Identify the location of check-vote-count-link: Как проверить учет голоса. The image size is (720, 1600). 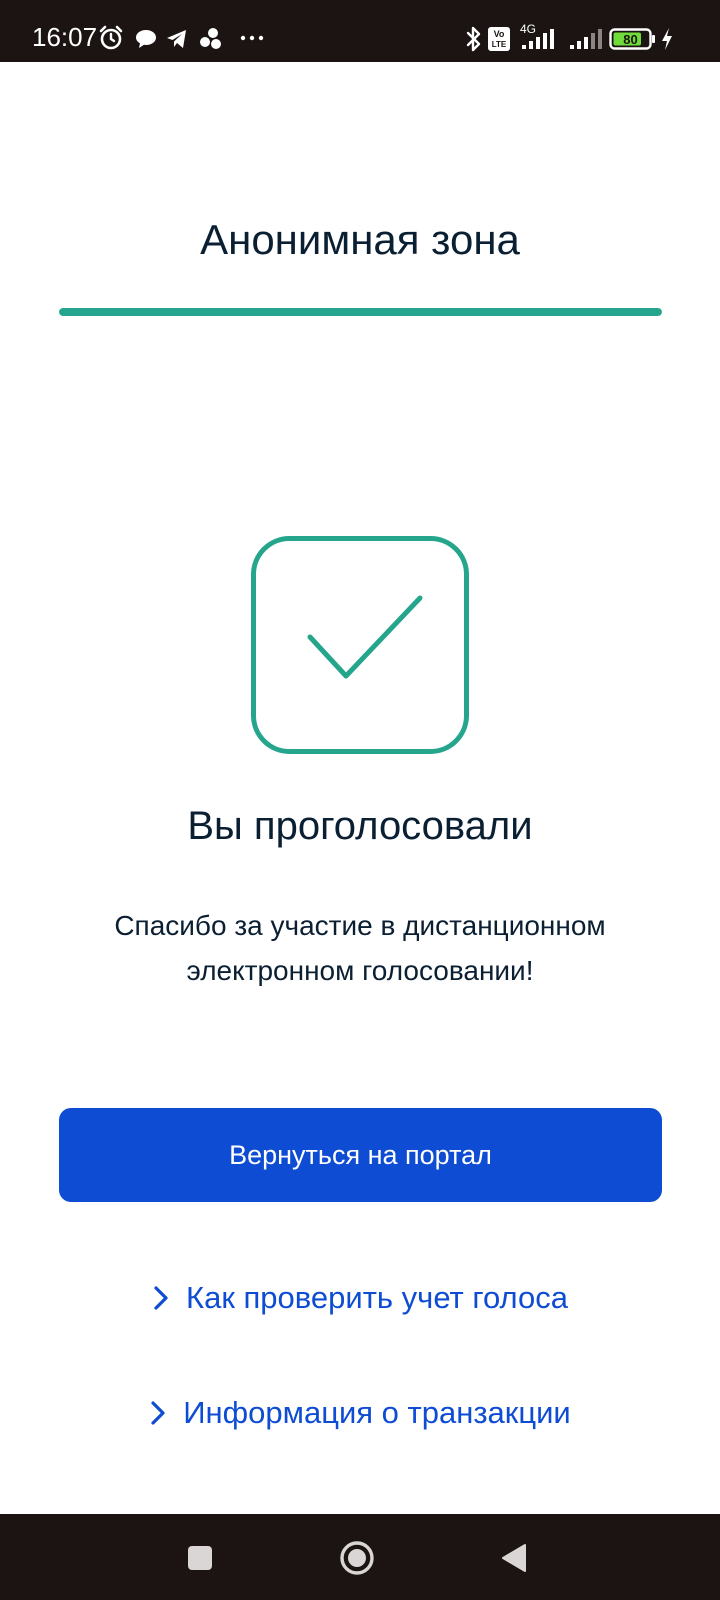
(360, 1298).